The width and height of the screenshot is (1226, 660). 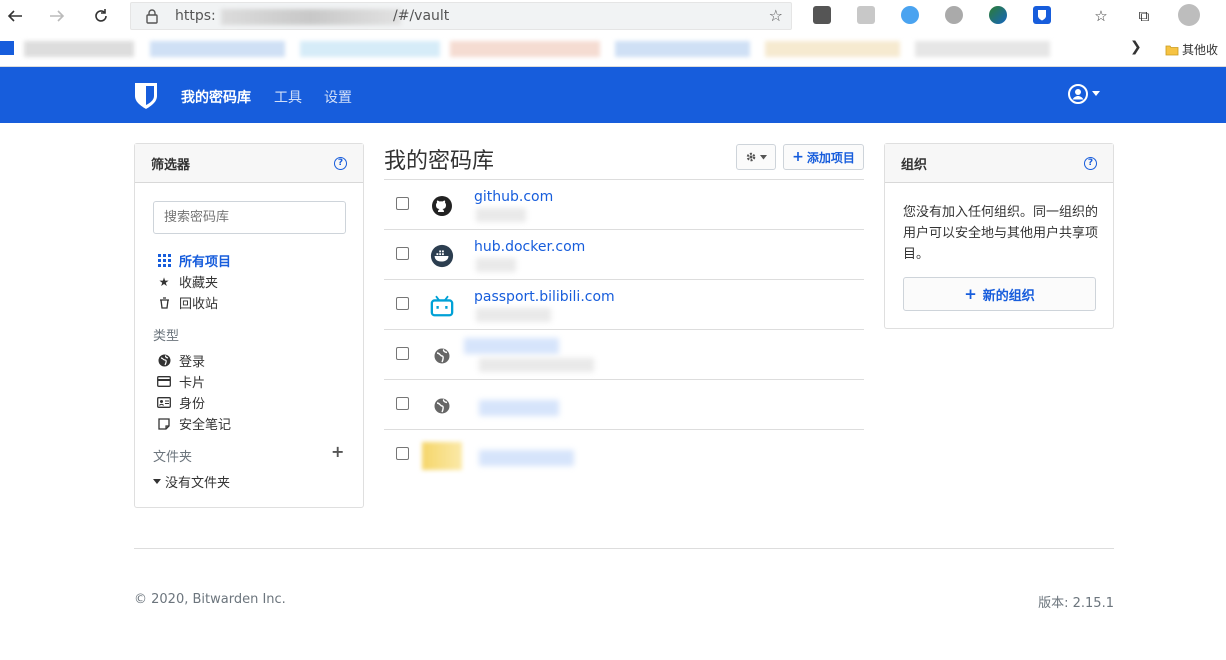 I want to click on add-folder-plus-icon: +, so click(x=337, y=451).